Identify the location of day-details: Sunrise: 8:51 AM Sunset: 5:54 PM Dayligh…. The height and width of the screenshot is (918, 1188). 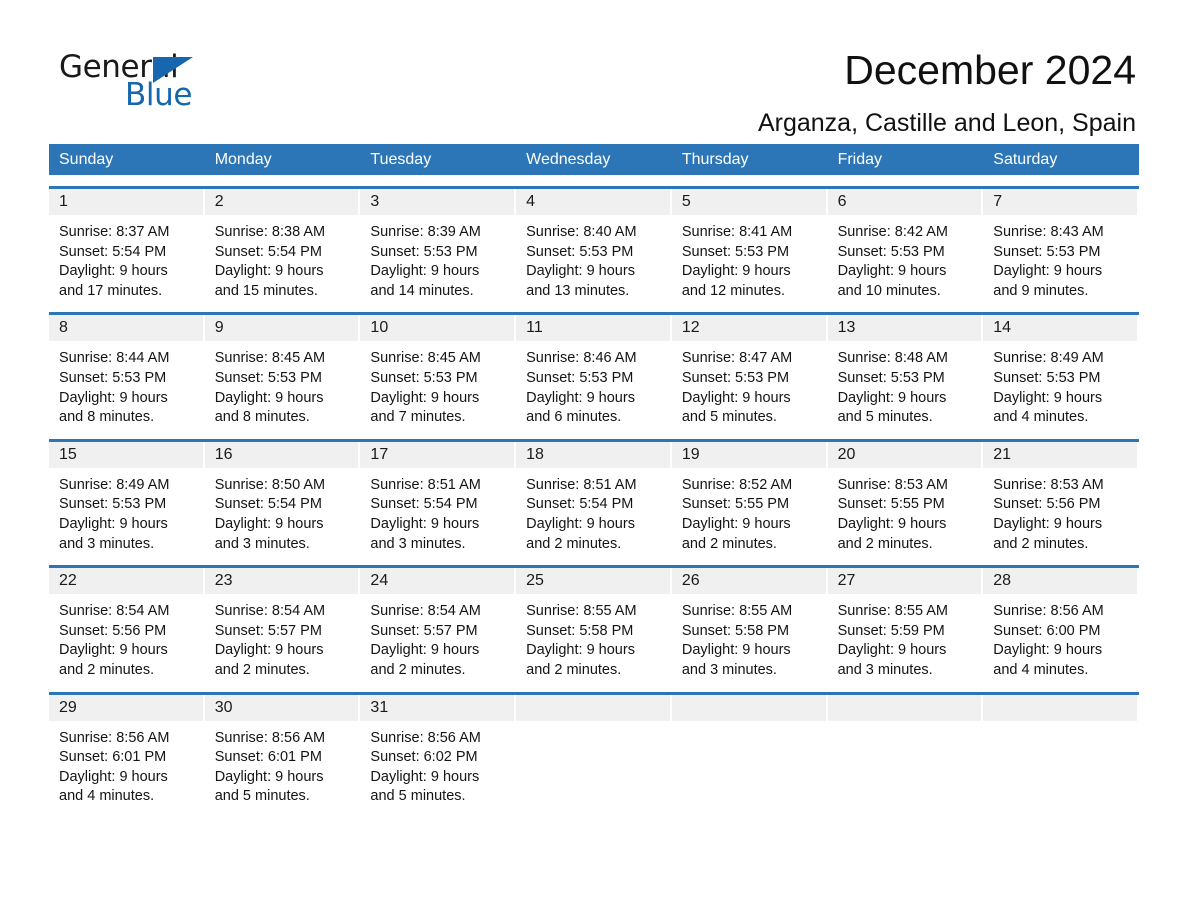
(438, 511).